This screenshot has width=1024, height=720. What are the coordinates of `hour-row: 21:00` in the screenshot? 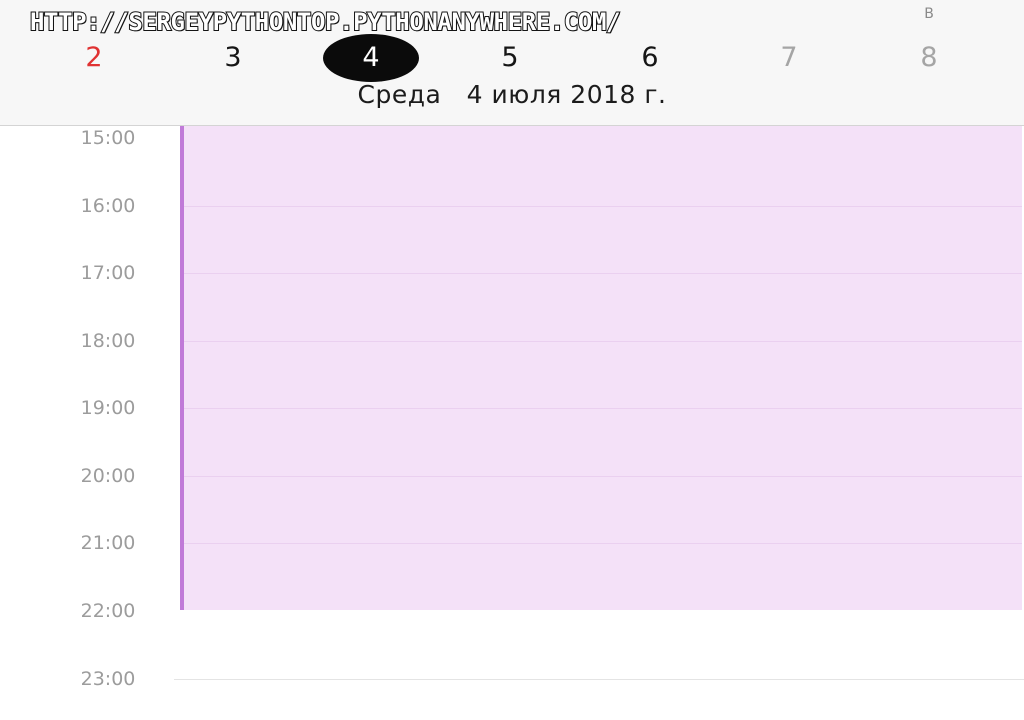 It's located at (512, 543).